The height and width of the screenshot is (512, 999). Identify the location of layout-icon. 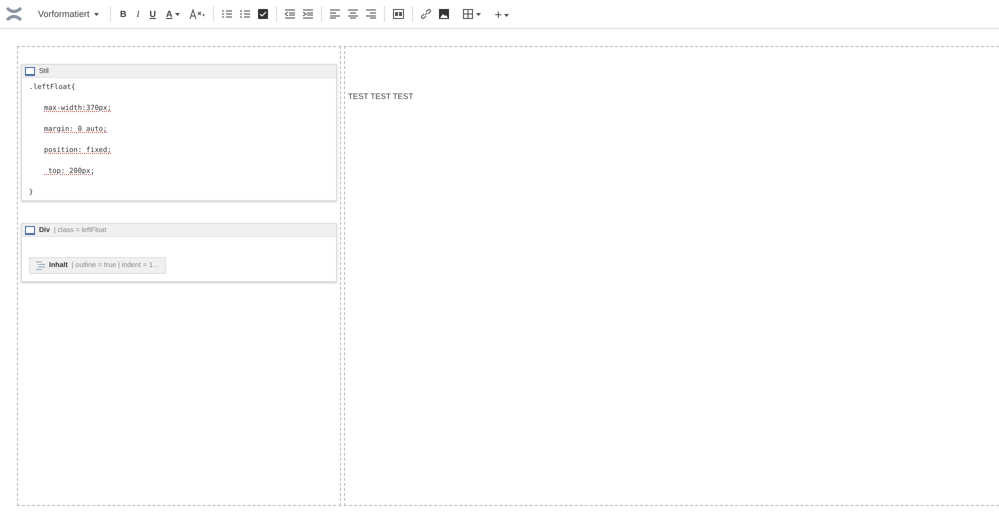
(398, 14).